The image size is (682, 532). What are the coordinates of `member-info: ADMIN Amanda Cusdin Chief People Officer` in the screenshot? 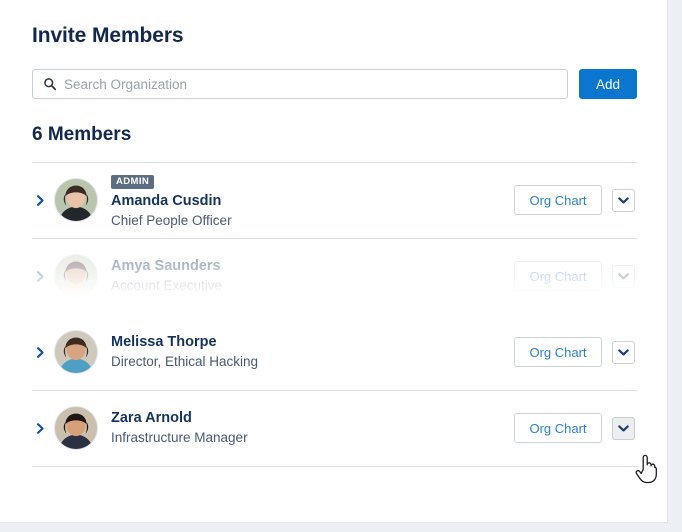 It's located at (306, 201).